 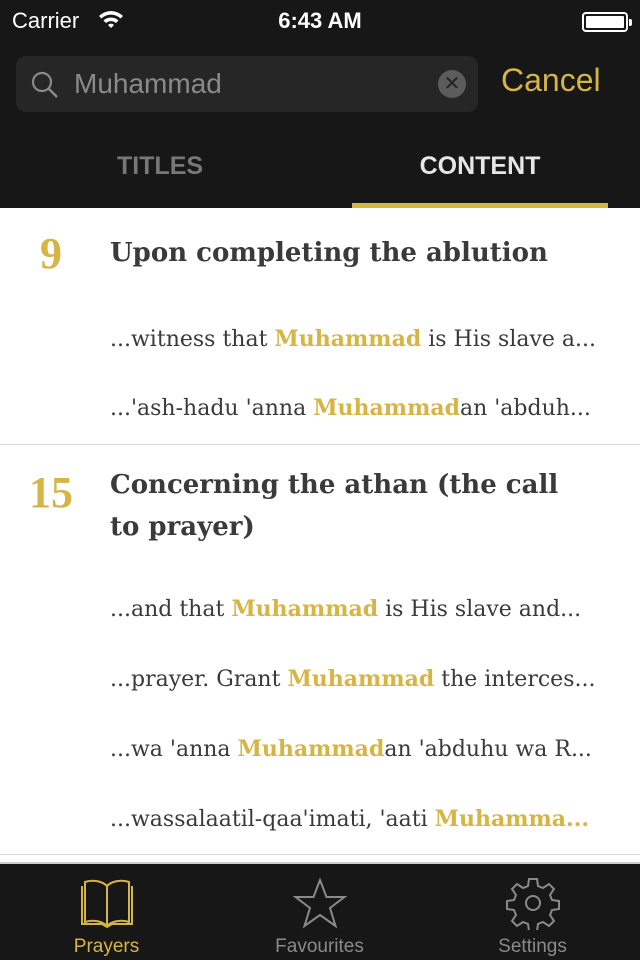 I want to click on cancel-button: Cancel, so click(x=551, y=80).